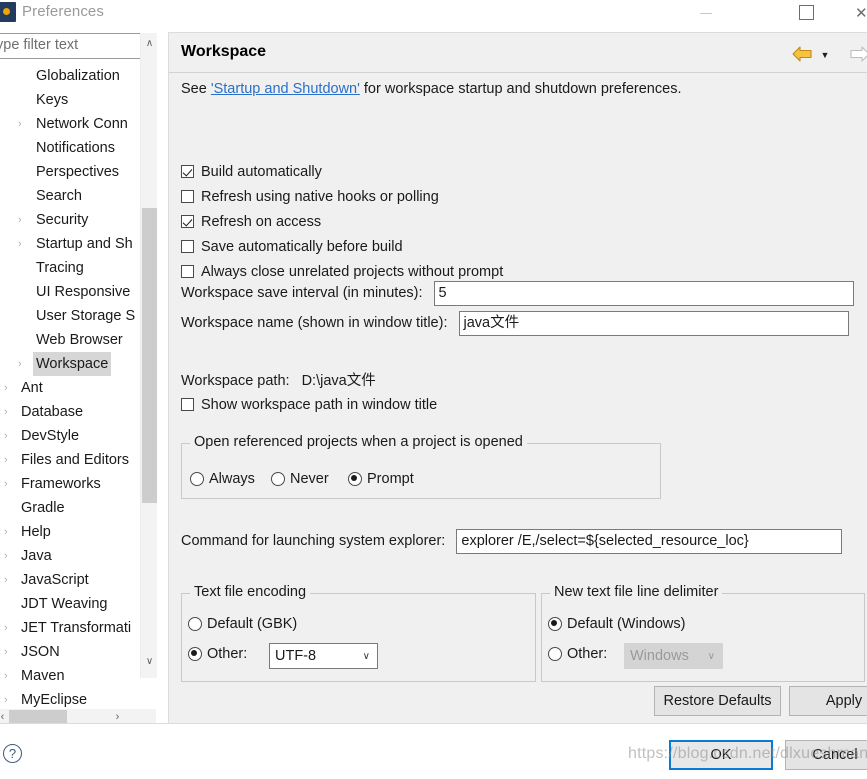  Describe the element at coordinates (323, 656) in the screenshot. I see `encoding-combo: UTF-8 ∨` at that location.